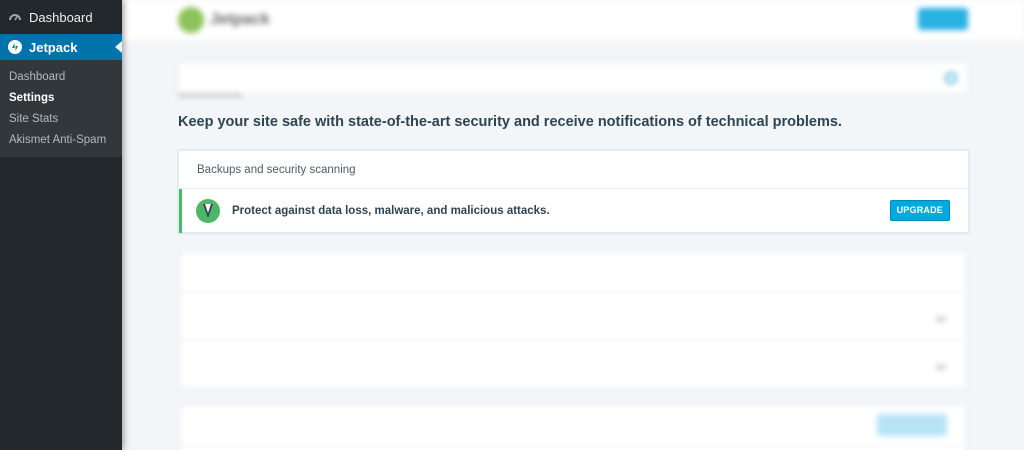  What do you see at coordinates (61, 140) in the screenshot?
I see `submenu-item-akismet: Akismet Anti-Spam` at bounding box center [61, 140].